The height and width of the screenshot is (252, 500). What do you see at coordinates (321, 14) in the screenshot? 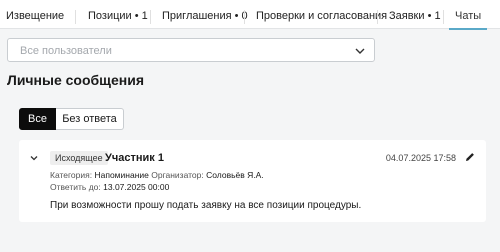
I see `tab-checks-approvals: Проверки и согласования` at bounding box center [321, 14].